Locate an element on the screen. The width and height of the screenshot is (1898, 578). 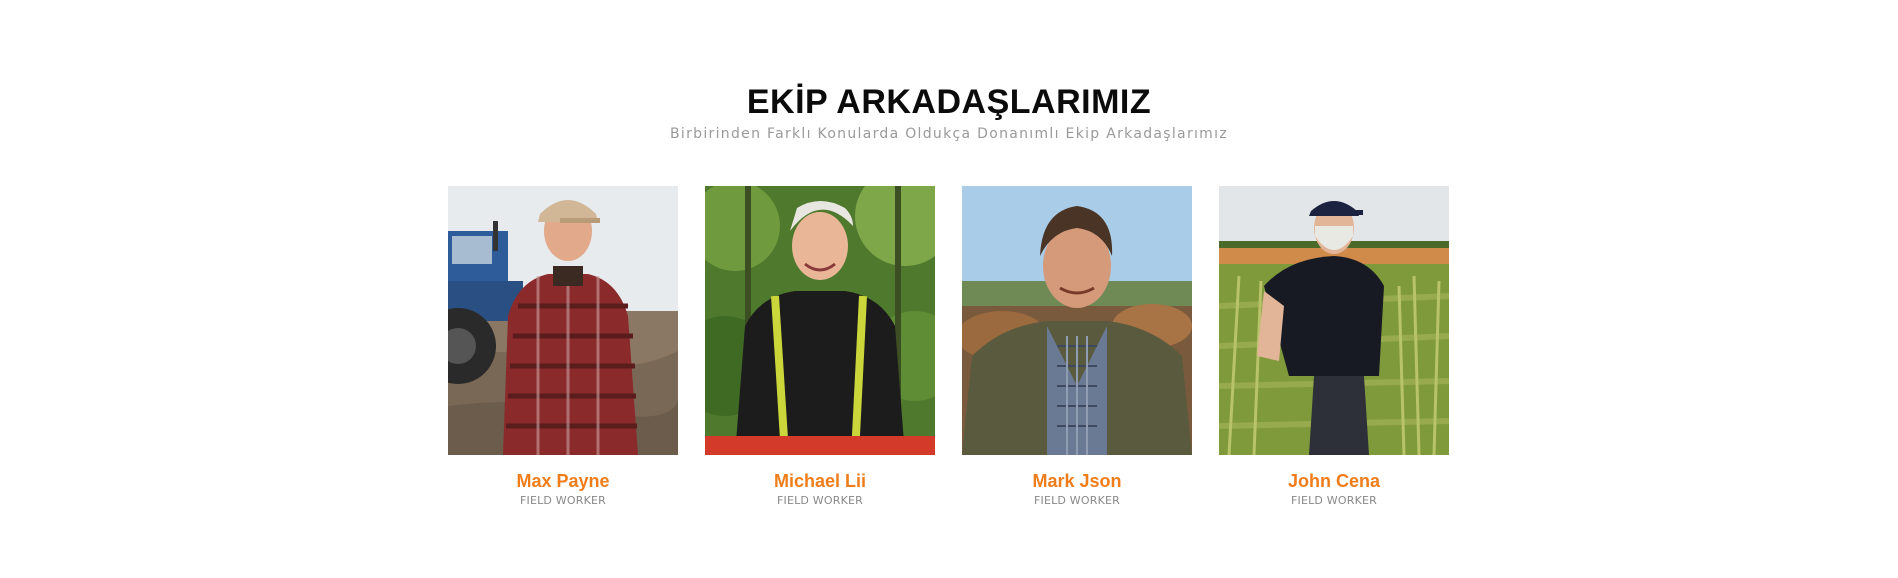
member-name: Mark Json is located at coordinates (1077, 481).